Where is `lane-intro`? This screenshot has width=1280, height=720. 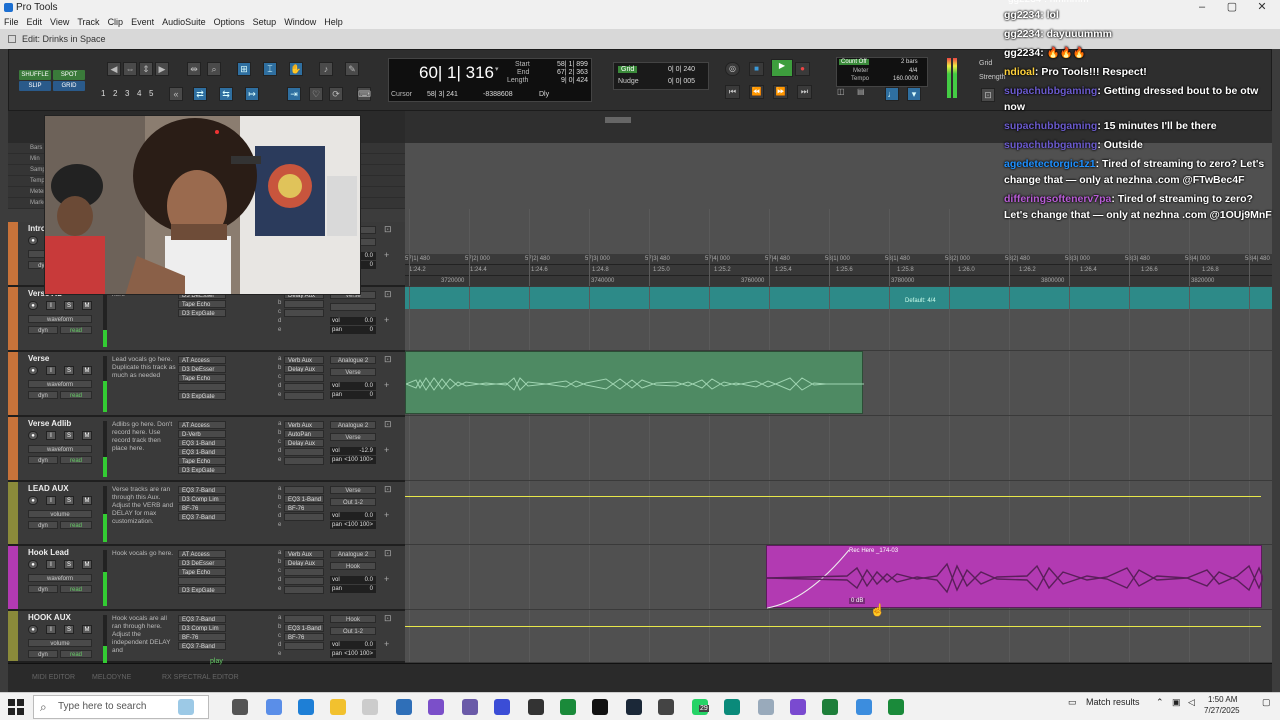 lane-intro is located at coordinates (838, 254).